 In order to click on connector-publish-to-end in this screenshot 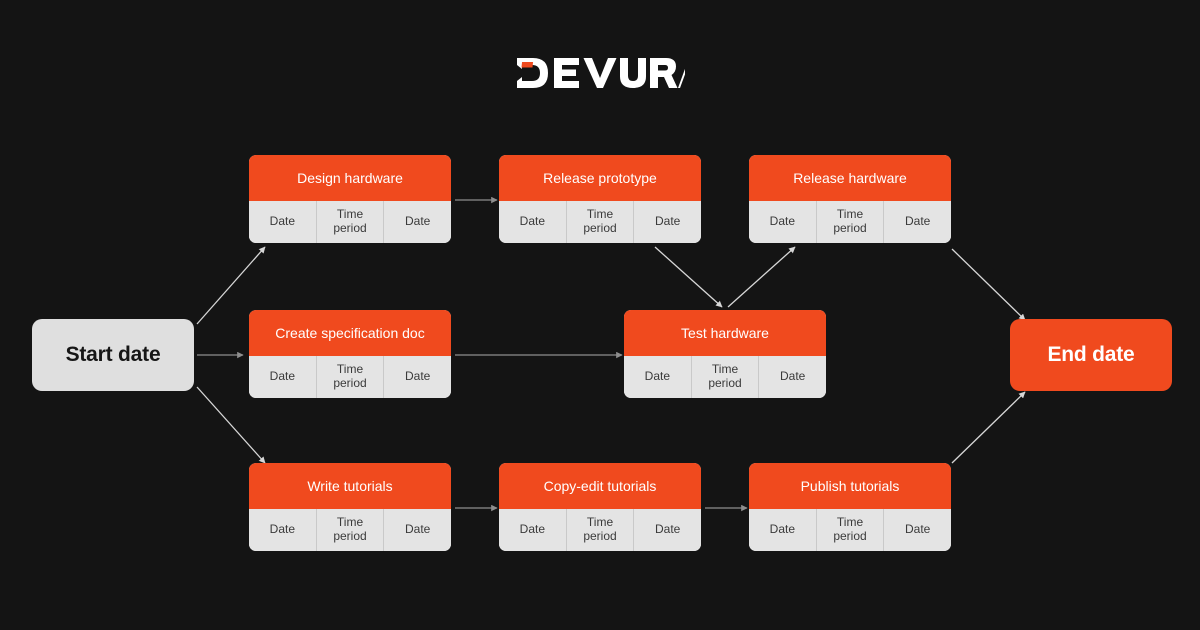, I will do `click(988, 427)`.